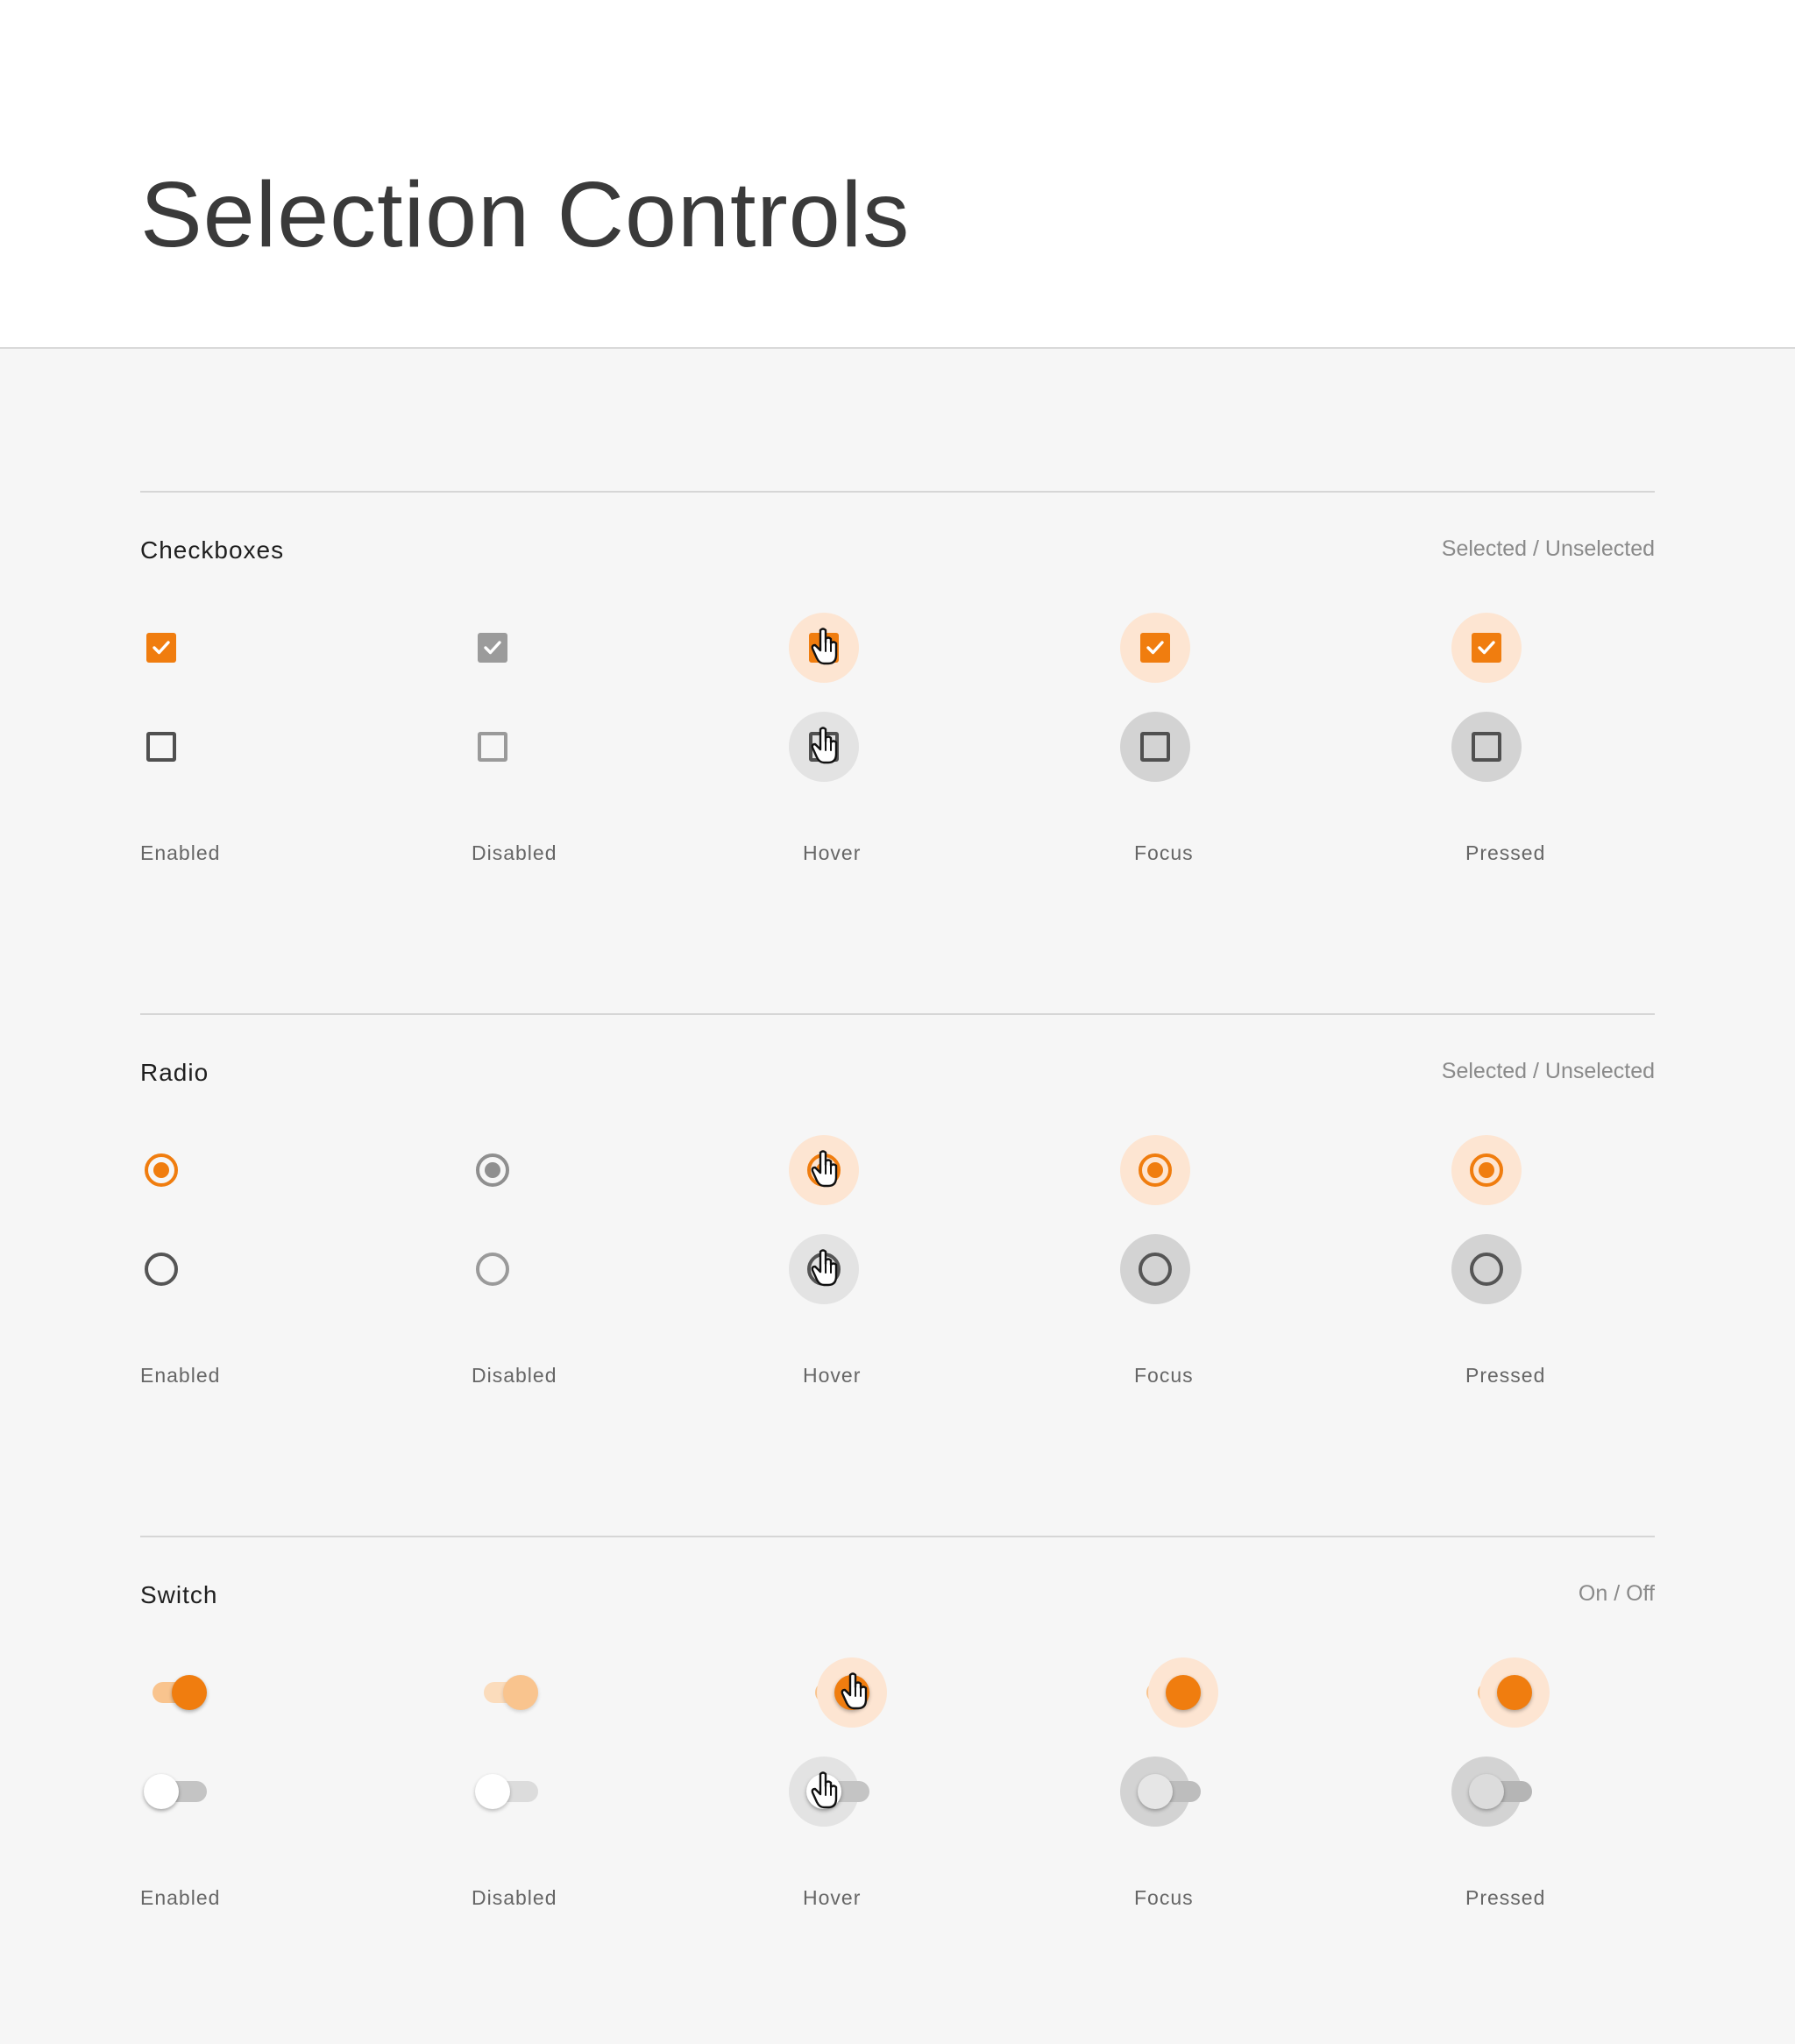 The width and height of the screenshot is (1795, 2044). I want to click on section-title: Radio, so click(174, 1072).